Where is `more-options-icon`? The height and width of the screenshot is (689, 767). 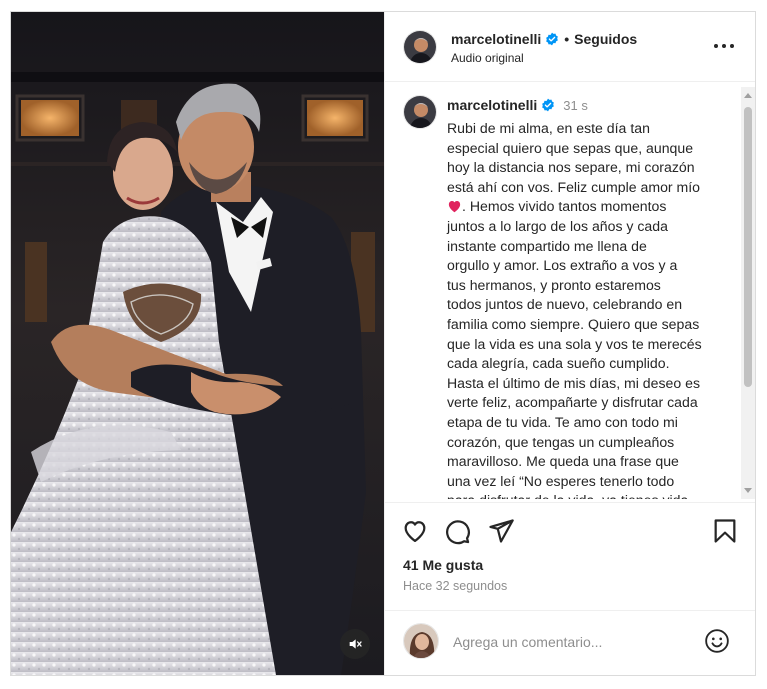
more-options-icon is located at coordinates (724, 46).